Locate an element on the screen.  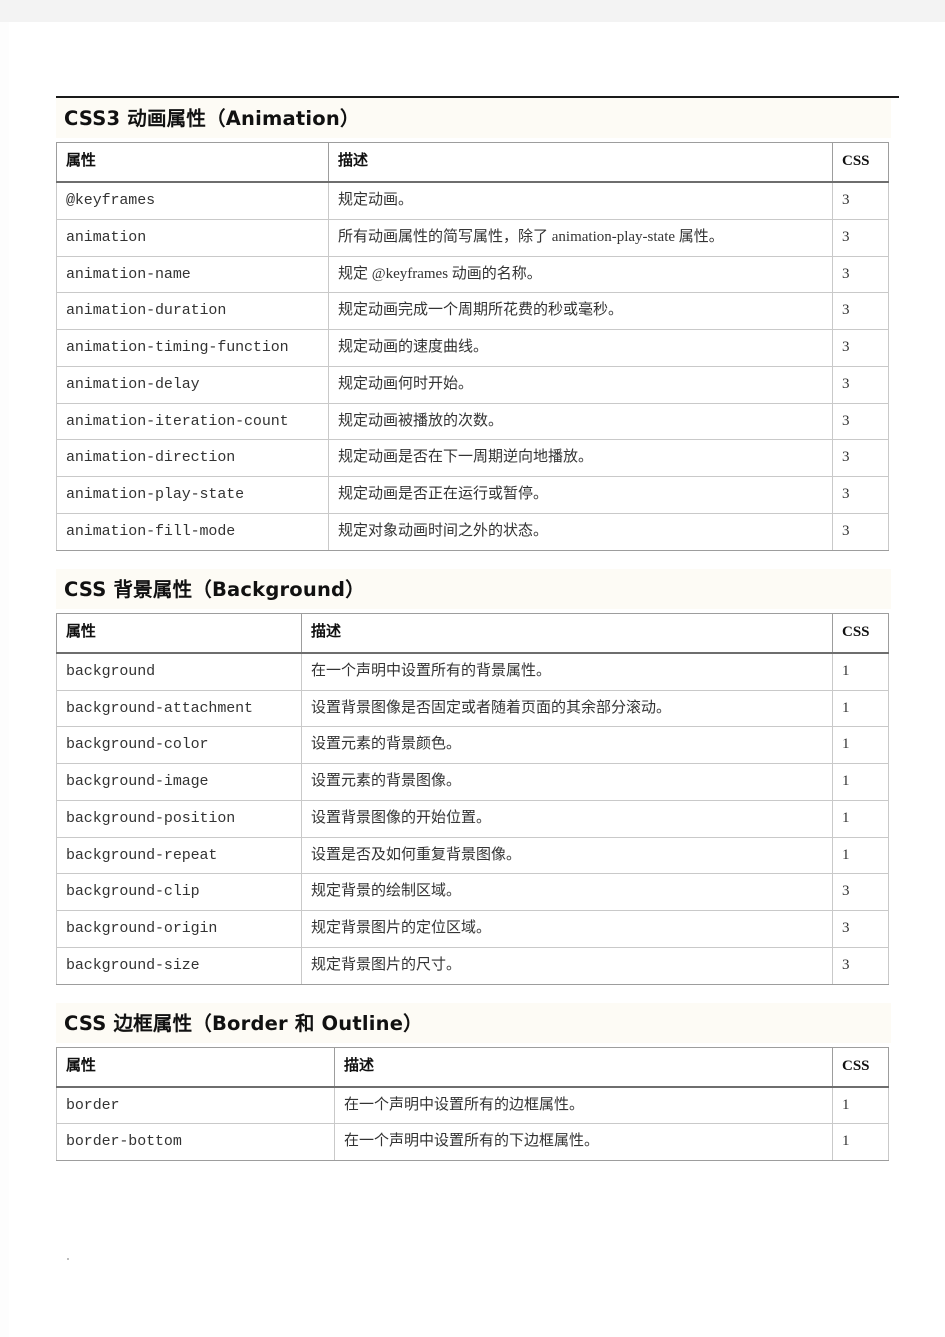
section-title-border: CSS 边框属性（Border 和 Outline） is located at coordinates (473, 1022).